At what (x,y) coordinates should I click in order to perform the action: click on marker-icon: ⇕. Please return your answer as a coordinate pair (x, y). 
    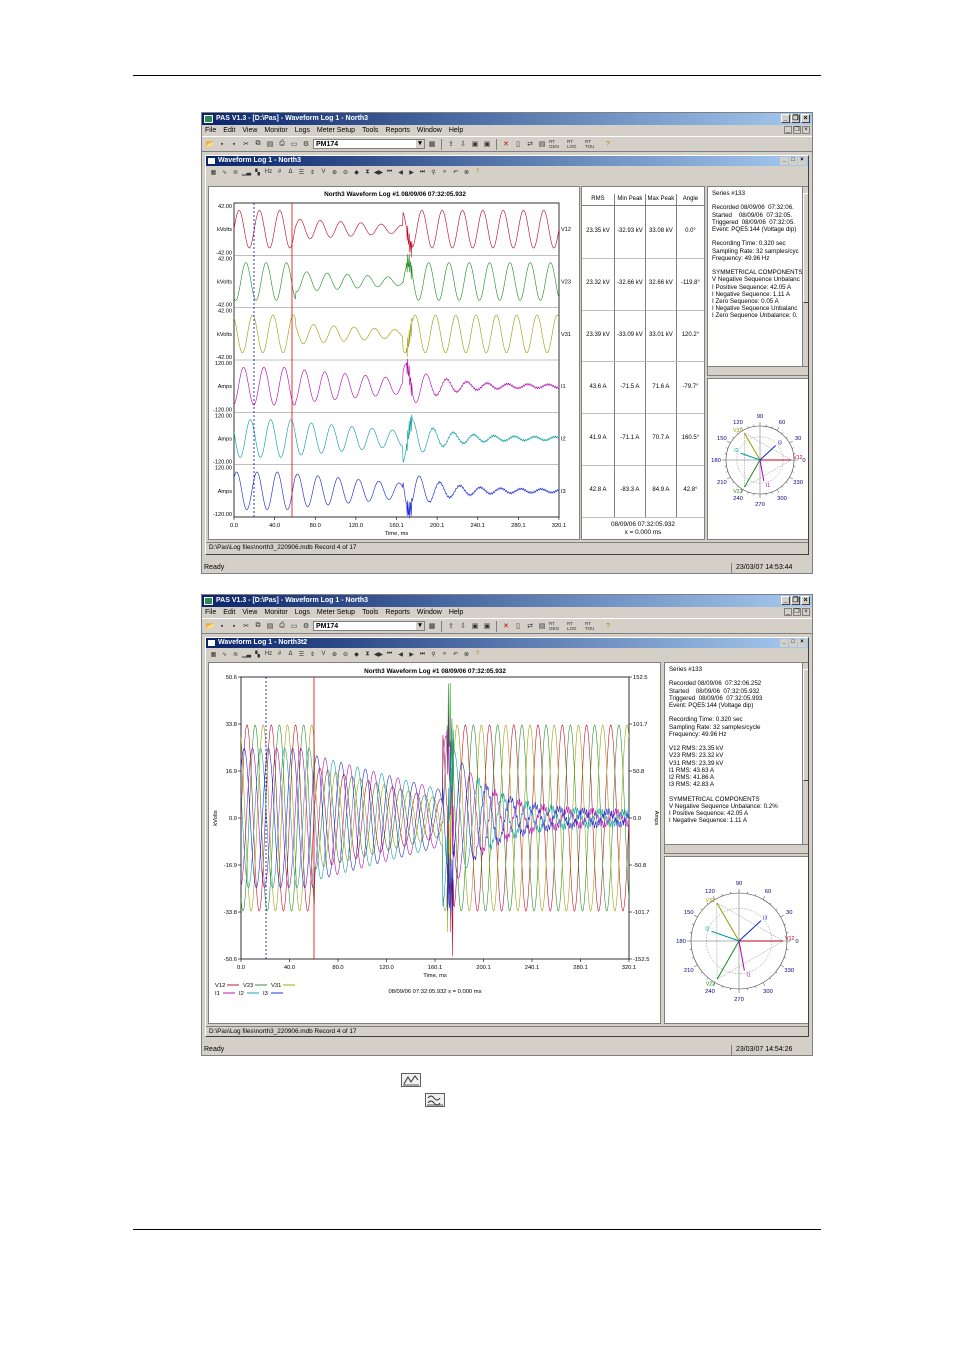
    Looking at the image, I should click on (312, 172).